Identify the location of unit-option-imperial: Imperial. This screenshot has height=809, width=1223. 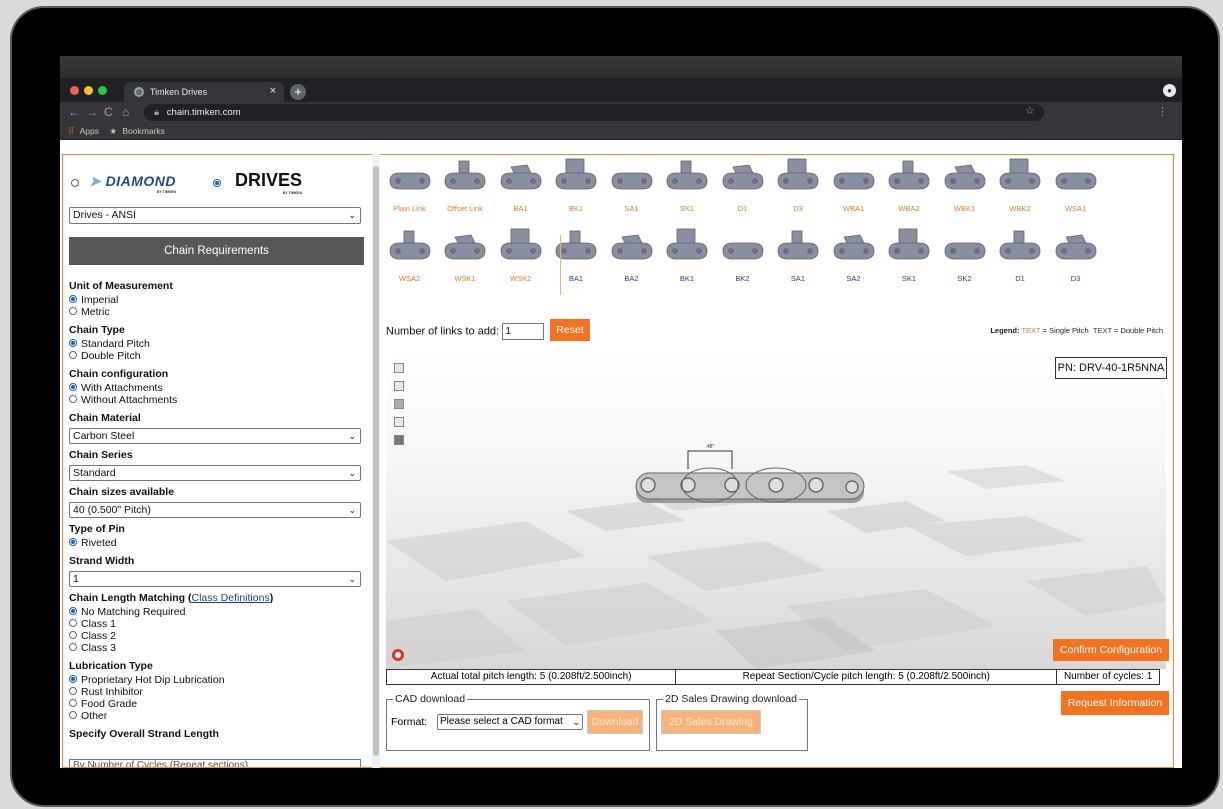
(219, 300).